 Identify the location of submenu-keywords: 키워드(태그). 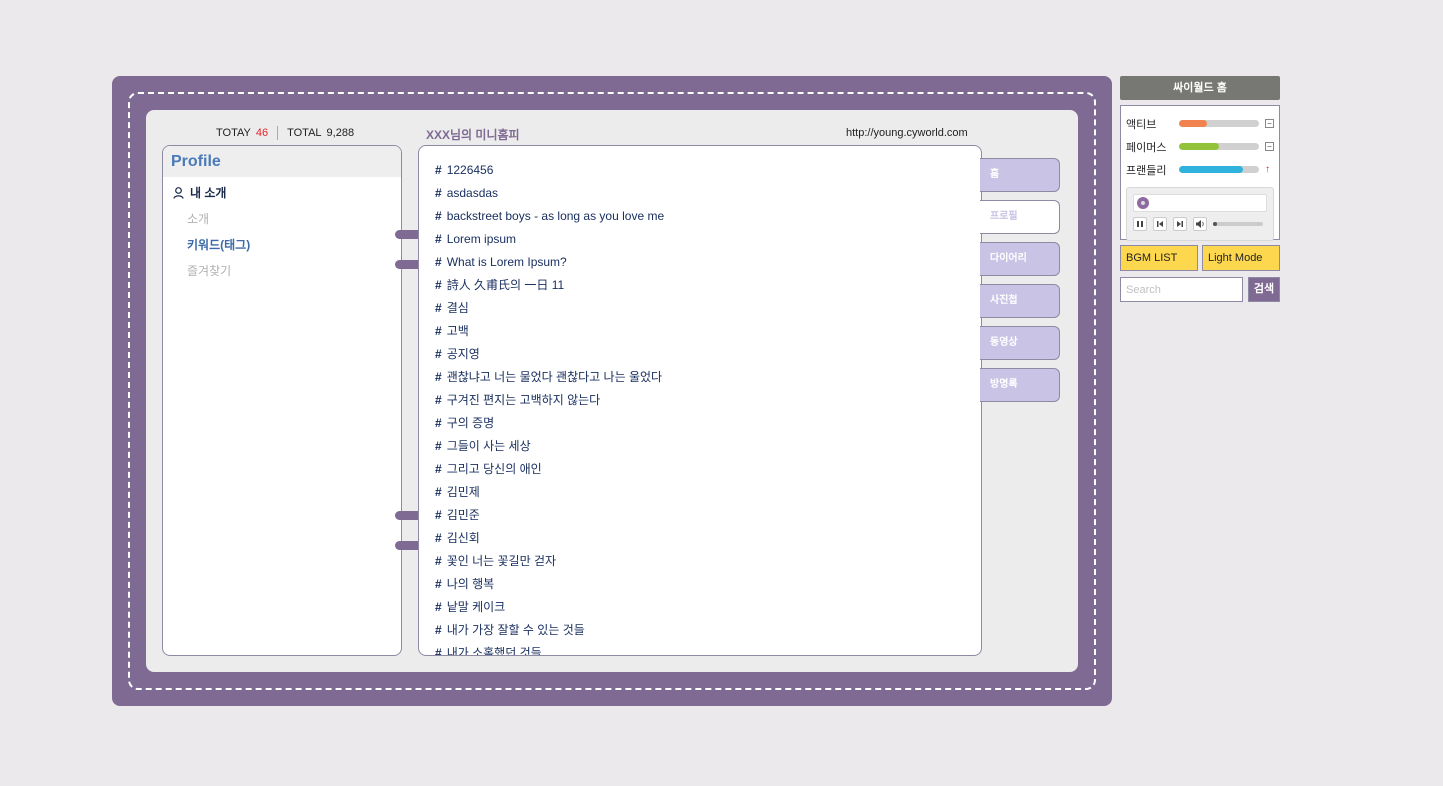
(282, 244).